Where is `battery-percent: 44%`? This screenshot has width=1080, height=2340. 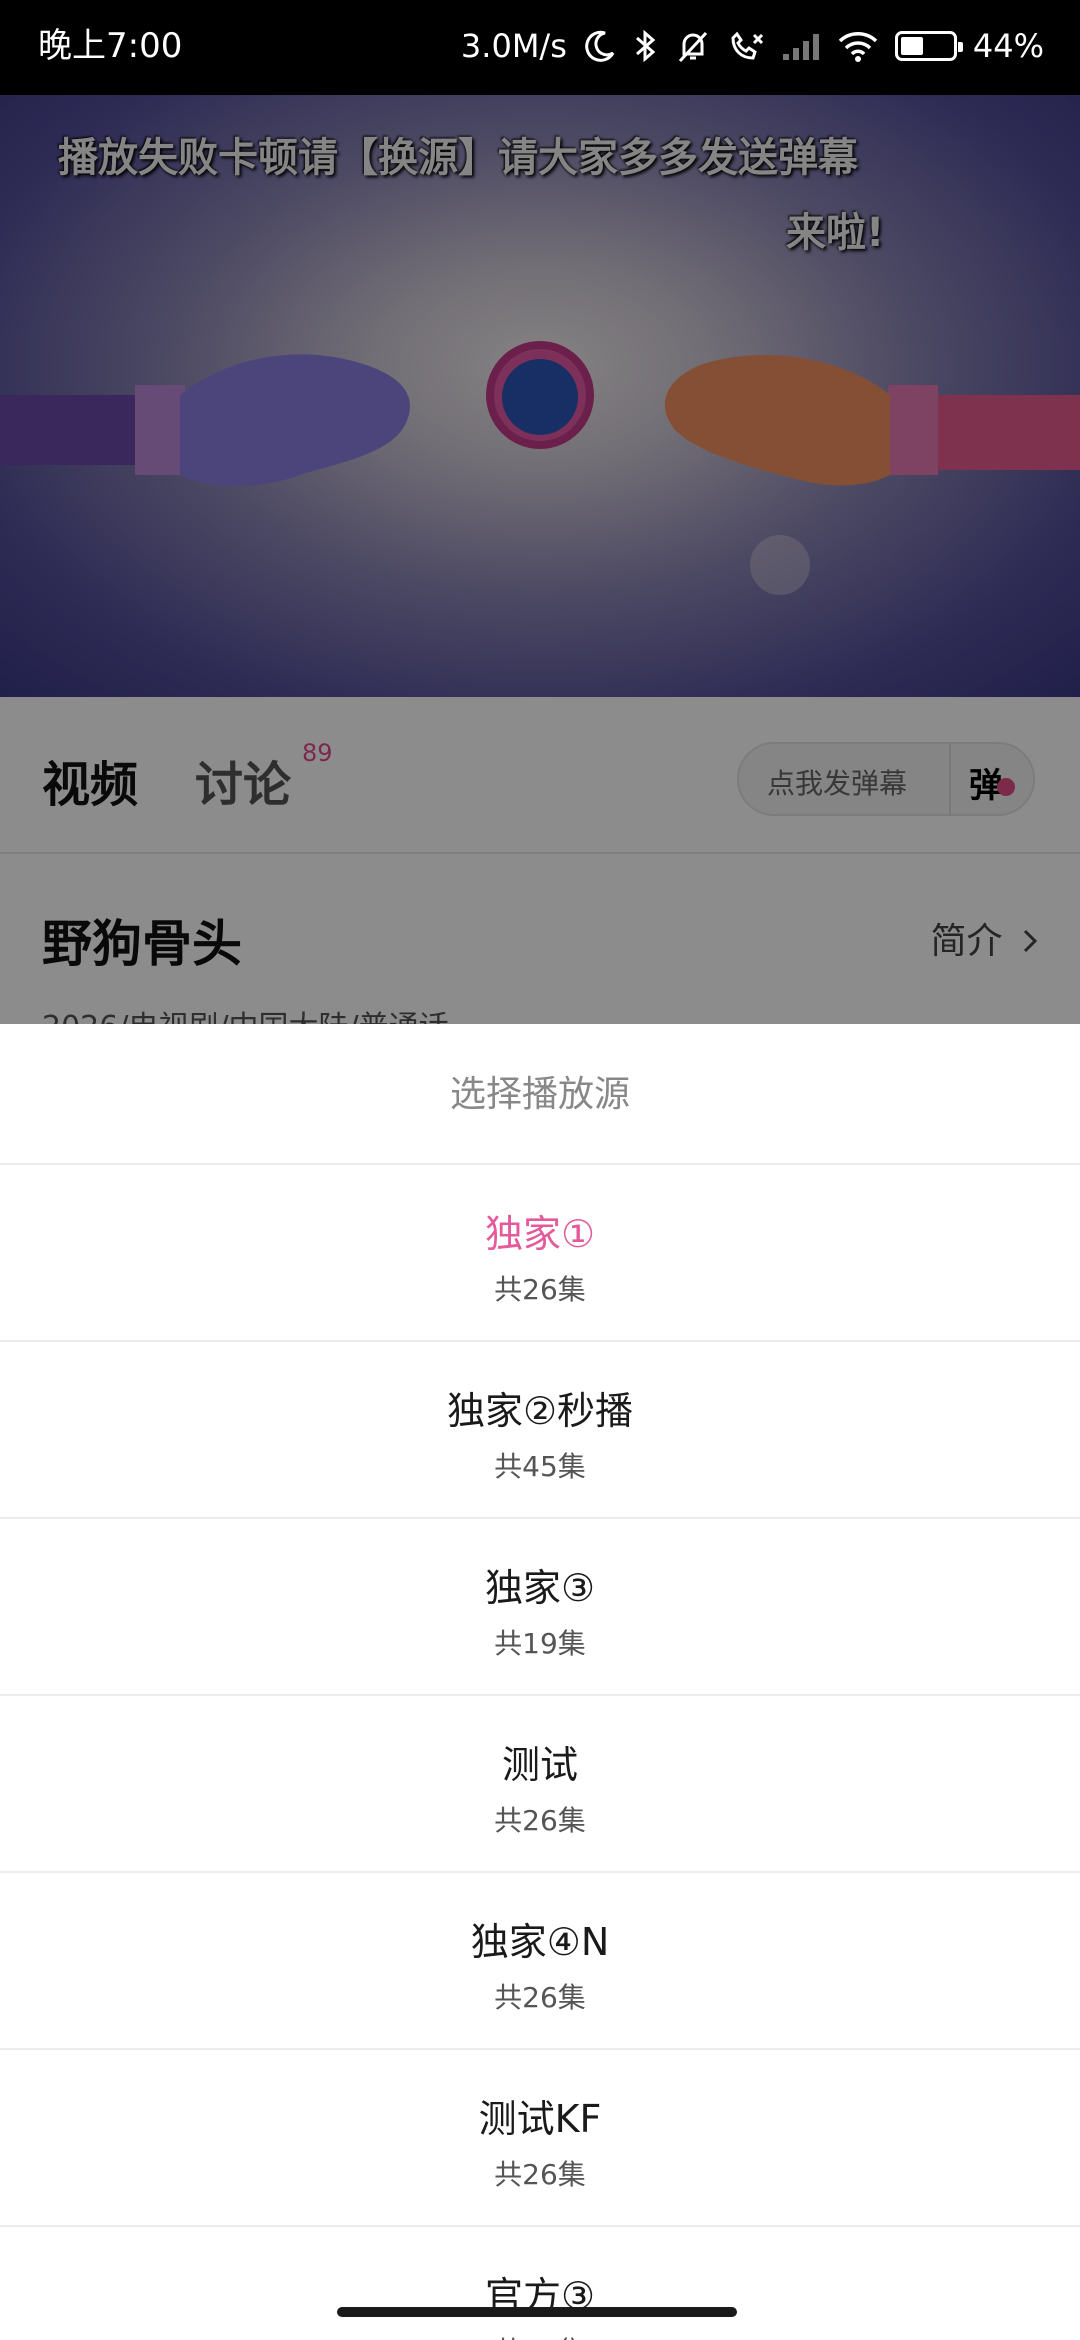 battery-percent: 44% is located at coordinates (1008, 46).